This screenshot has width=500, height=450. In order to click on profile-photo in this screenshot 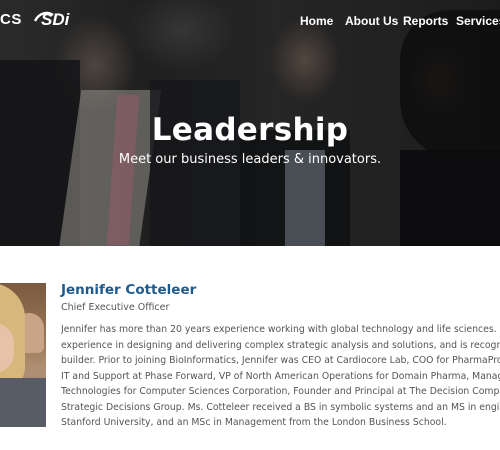, I will do `click(23, 355)`.